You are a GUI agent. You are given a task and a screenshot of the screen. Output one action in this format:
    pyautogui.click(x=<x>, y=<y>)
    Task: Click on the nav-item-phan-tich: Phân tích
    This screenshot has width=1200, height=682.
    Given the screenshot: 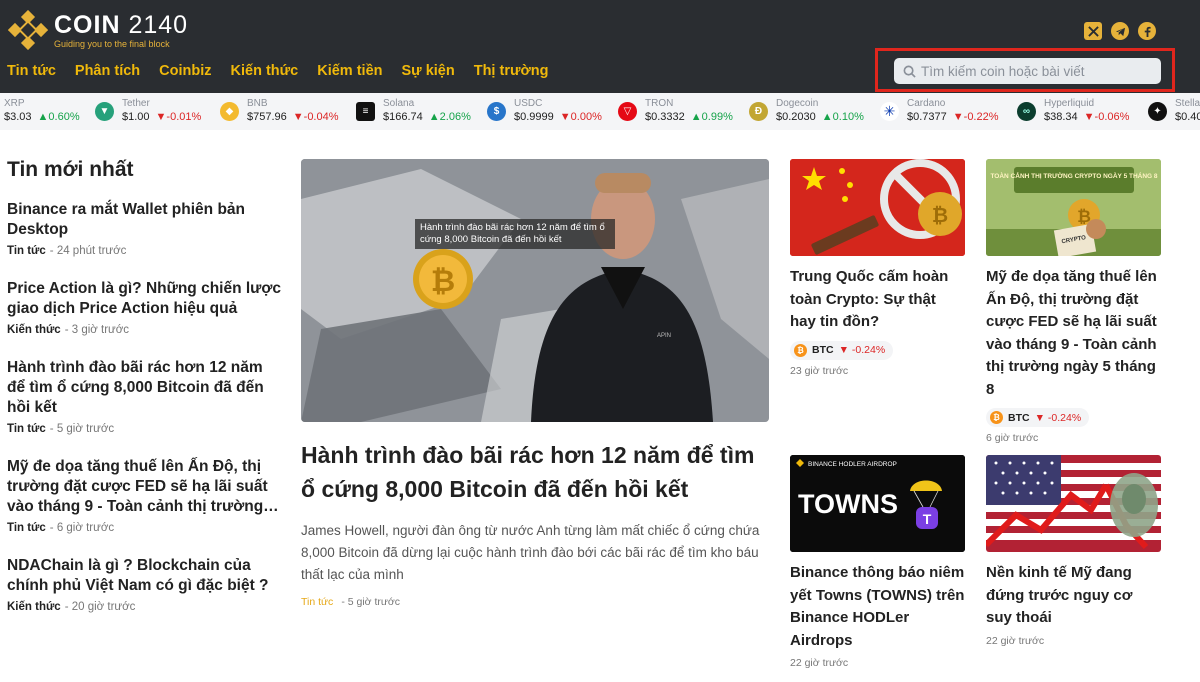 What is the action you would take?
    pyautogui.click(x=107, y=71)
    